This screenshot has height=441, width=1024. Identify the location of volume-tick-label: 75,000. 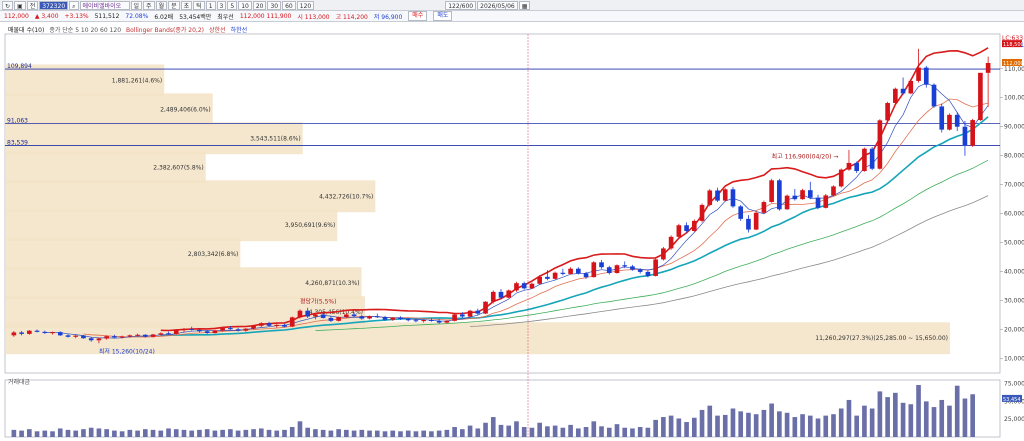
(1014, 384).